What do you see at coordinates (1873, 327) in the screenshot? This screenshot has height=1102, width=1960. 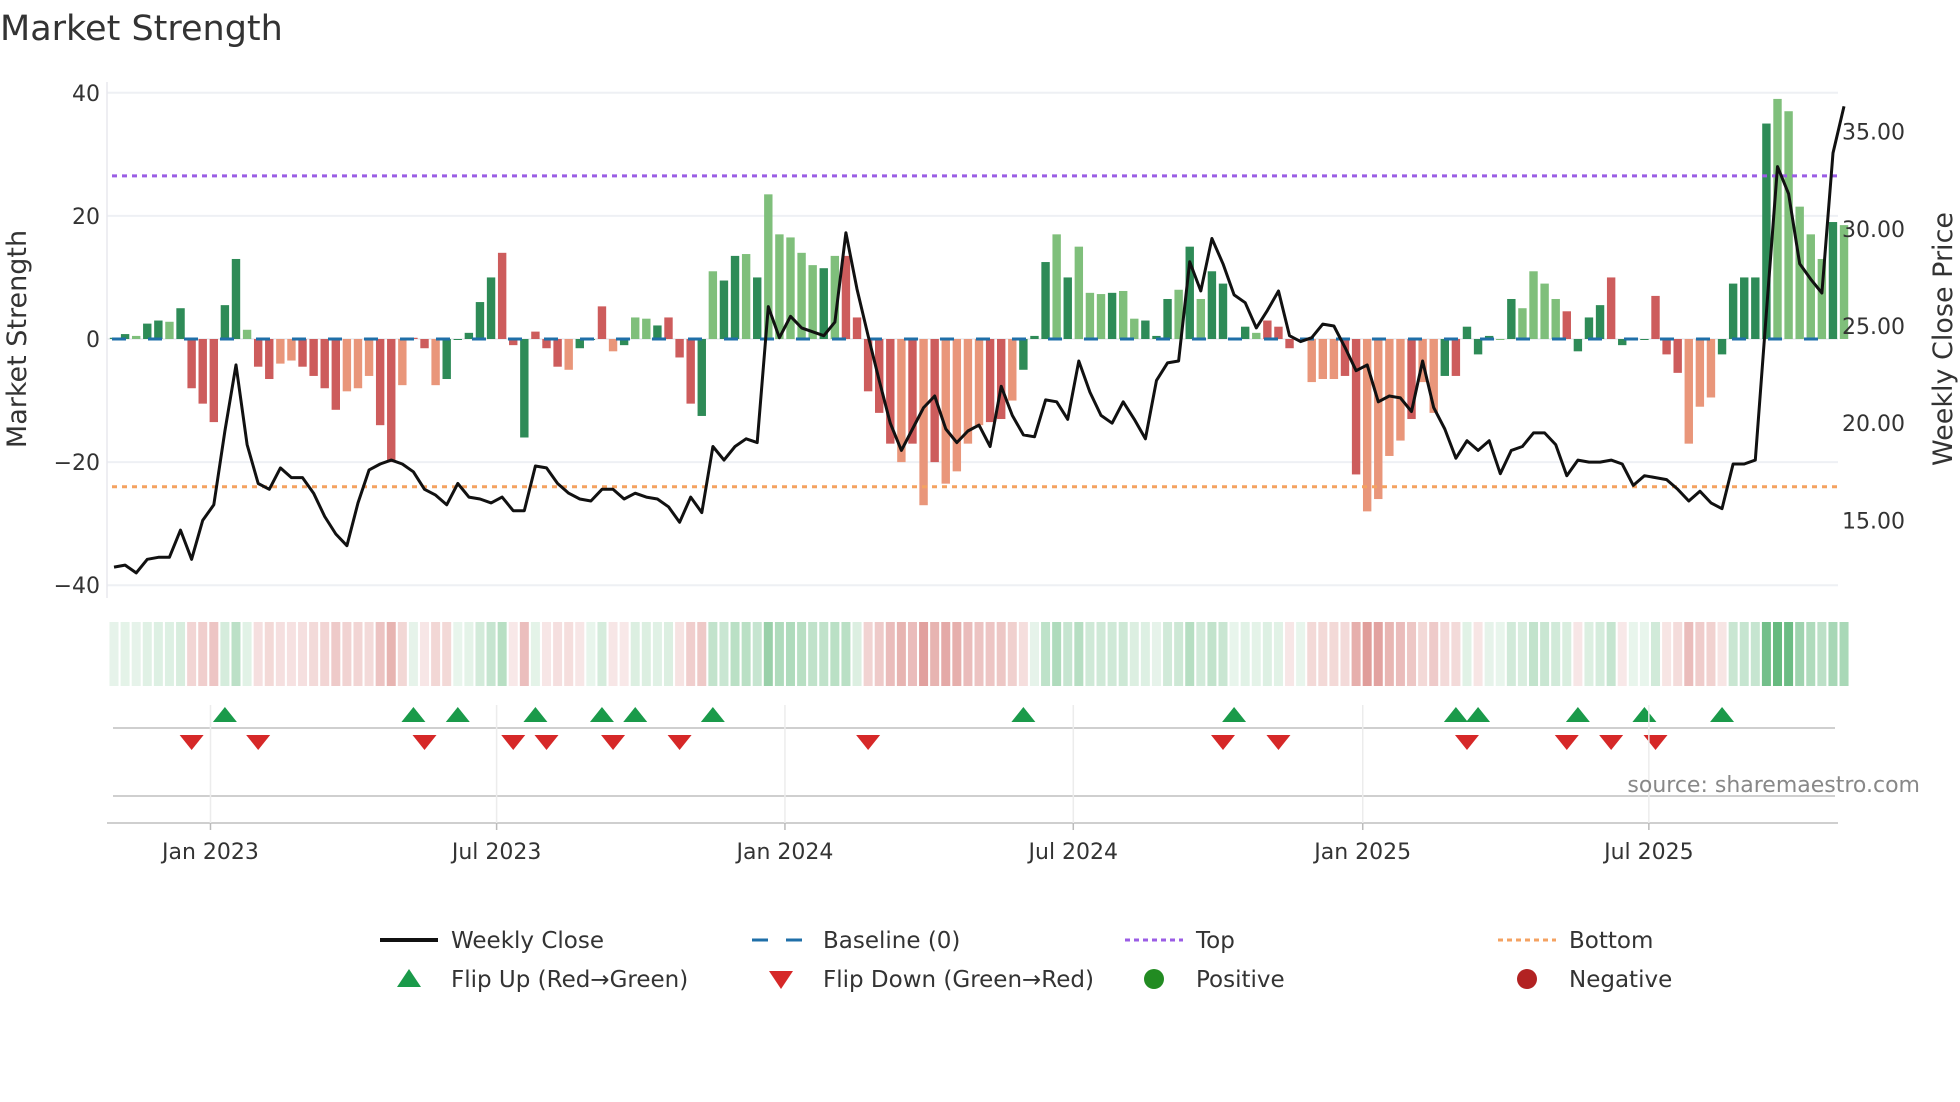 I see `y2-tick-label: 25.00` at bounding box center [1873, 327].